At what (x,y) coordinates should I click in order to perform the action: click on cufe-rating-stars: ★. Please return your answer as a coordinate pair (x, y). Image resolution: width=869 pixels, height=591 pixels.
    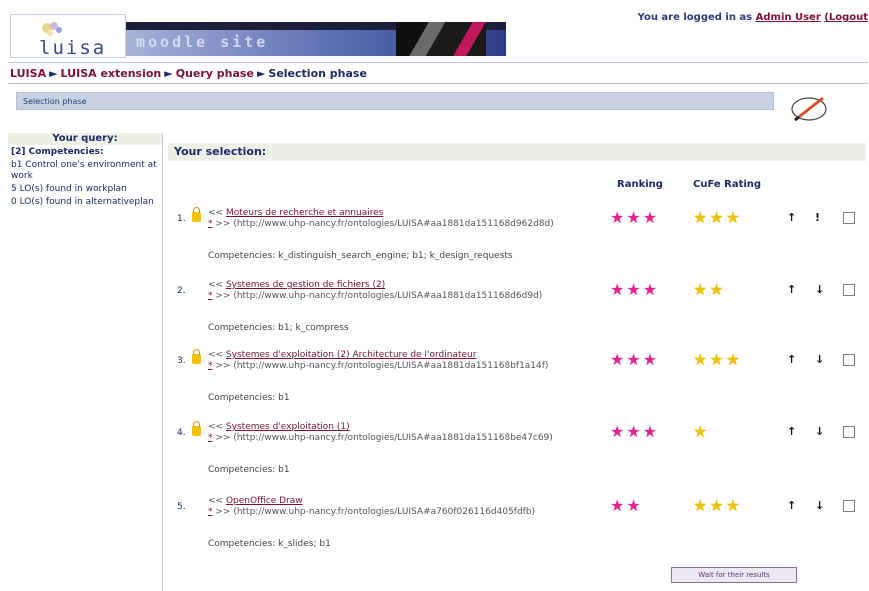
    Looking at the image, I should click on (701, 431).